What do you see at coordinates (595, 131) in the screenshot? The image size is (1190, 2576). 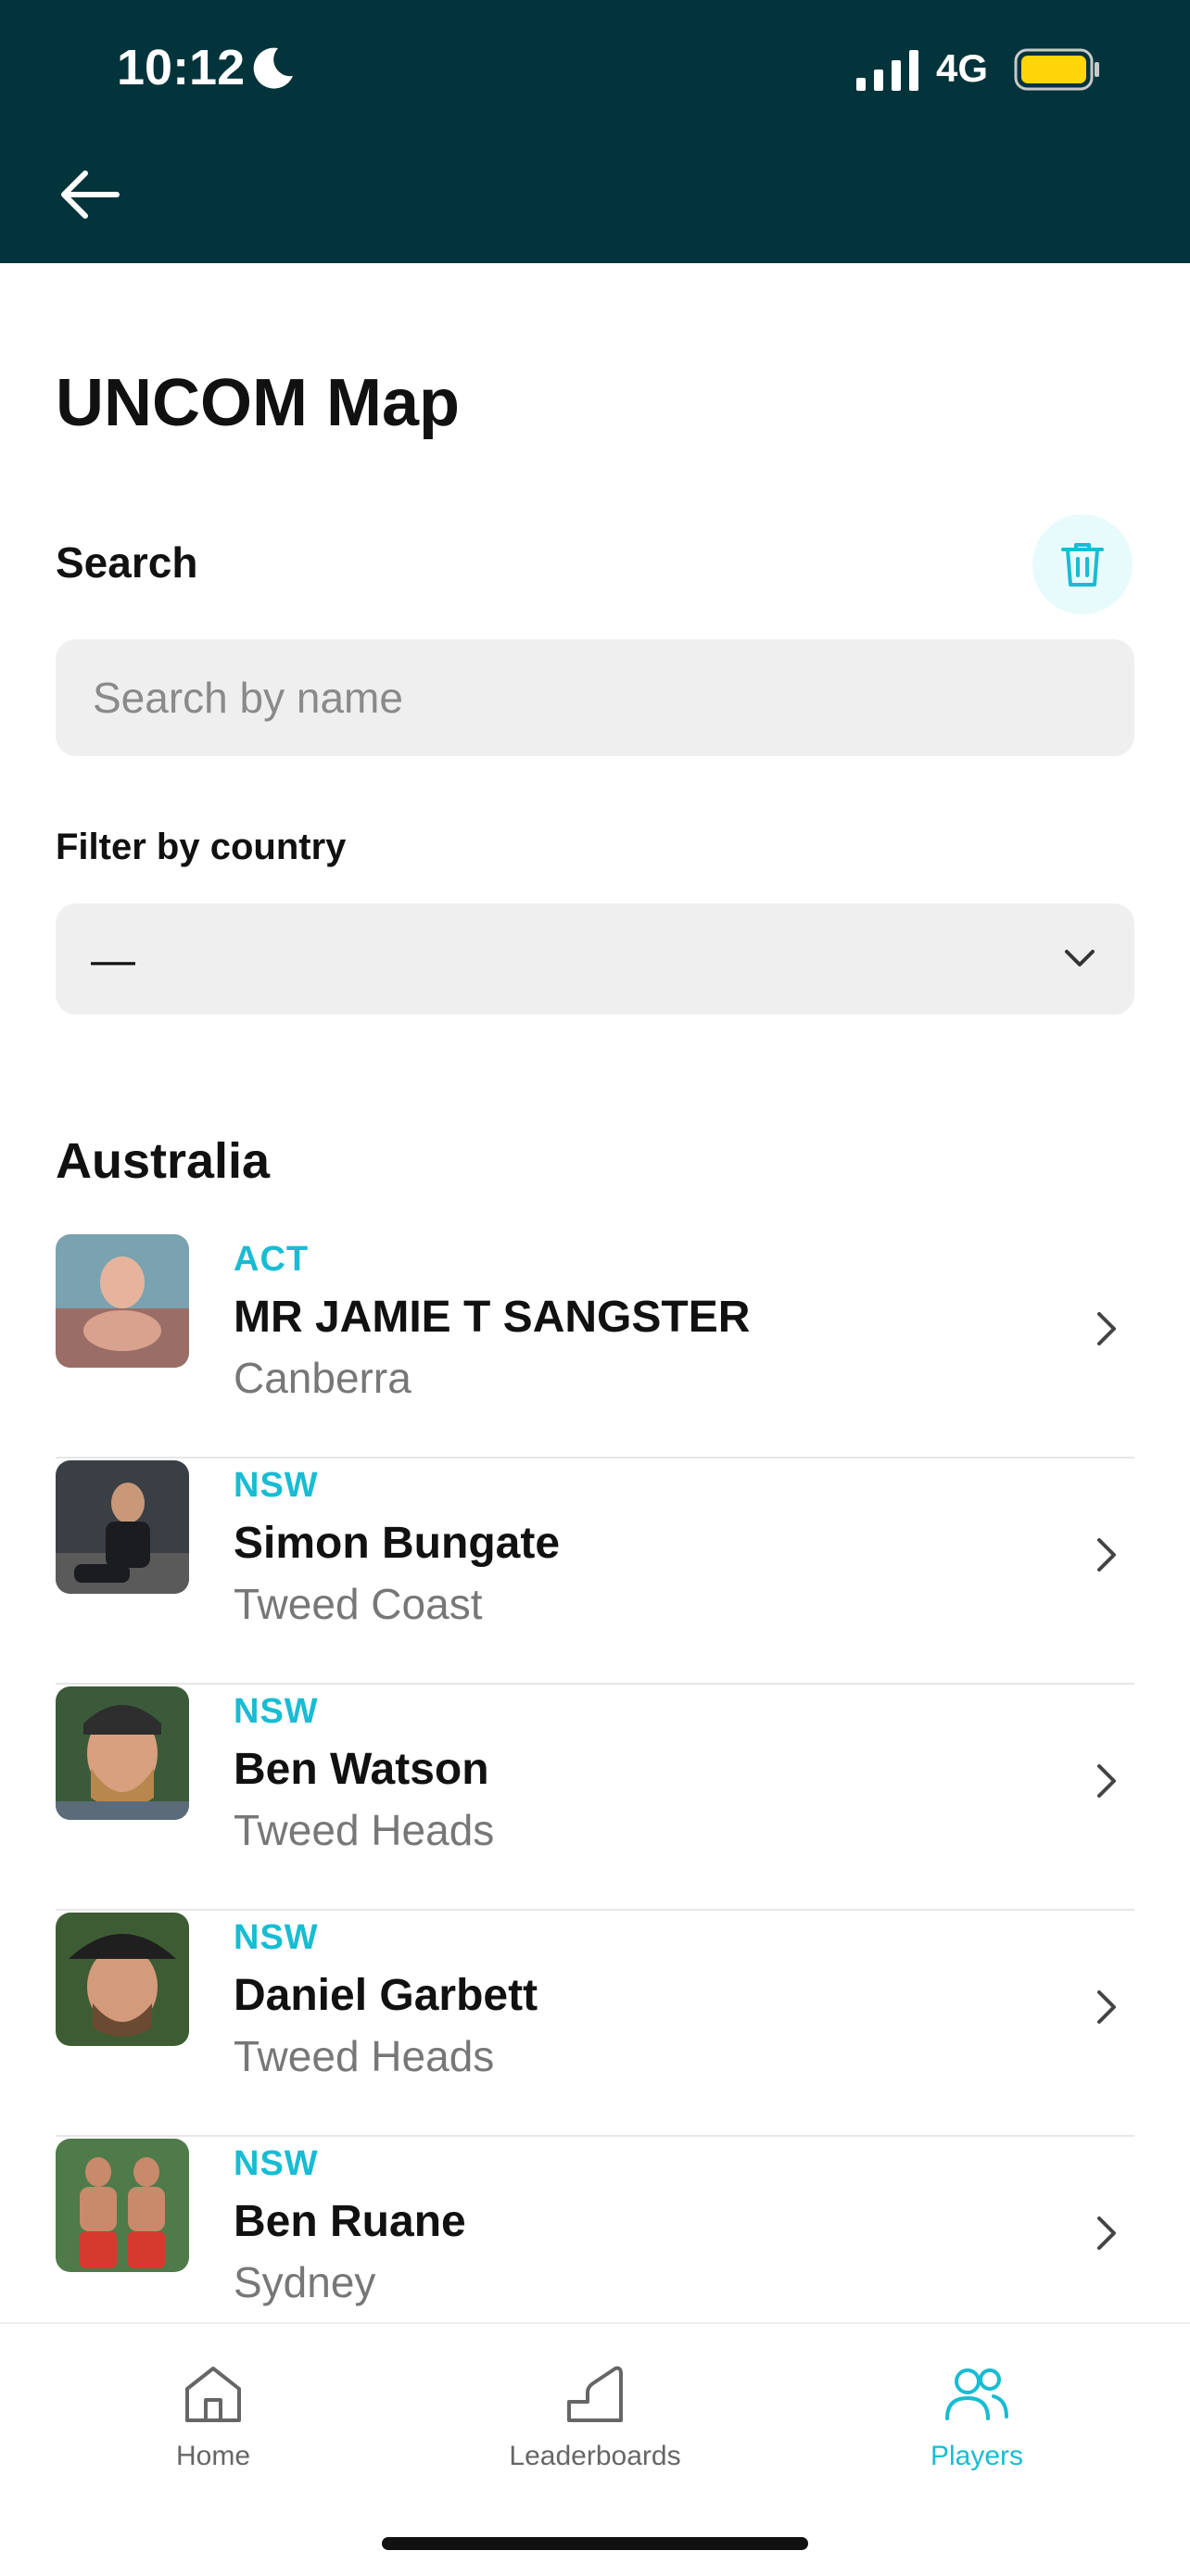 I see `app-header: 10:12 4G` at bounding box center [595, 131].